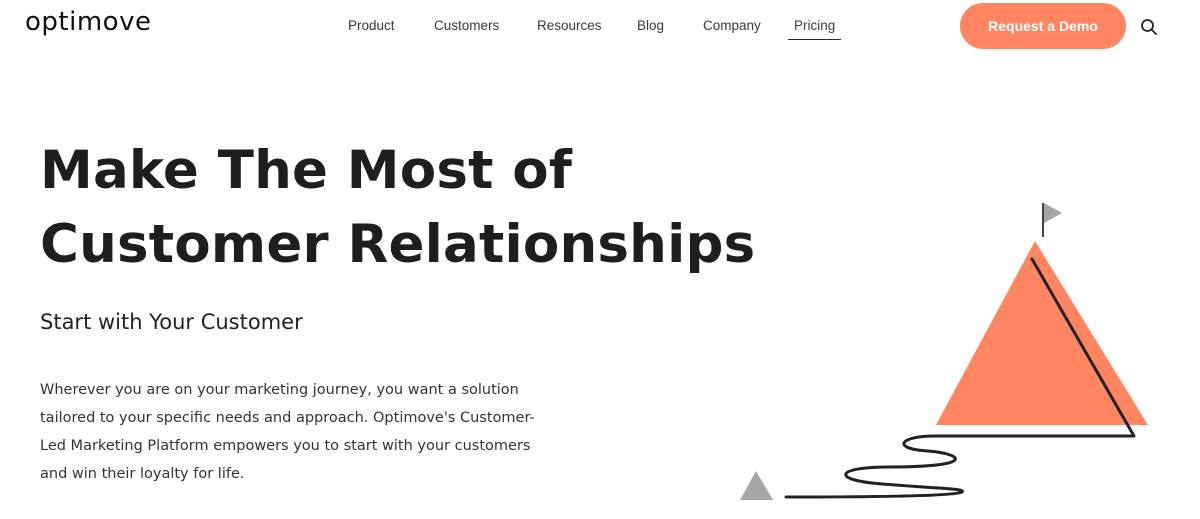  What do you see at coordinates (732, 25) in the screenshot?
I see `nav-item-company: Company` at bounding box center [732, 25].